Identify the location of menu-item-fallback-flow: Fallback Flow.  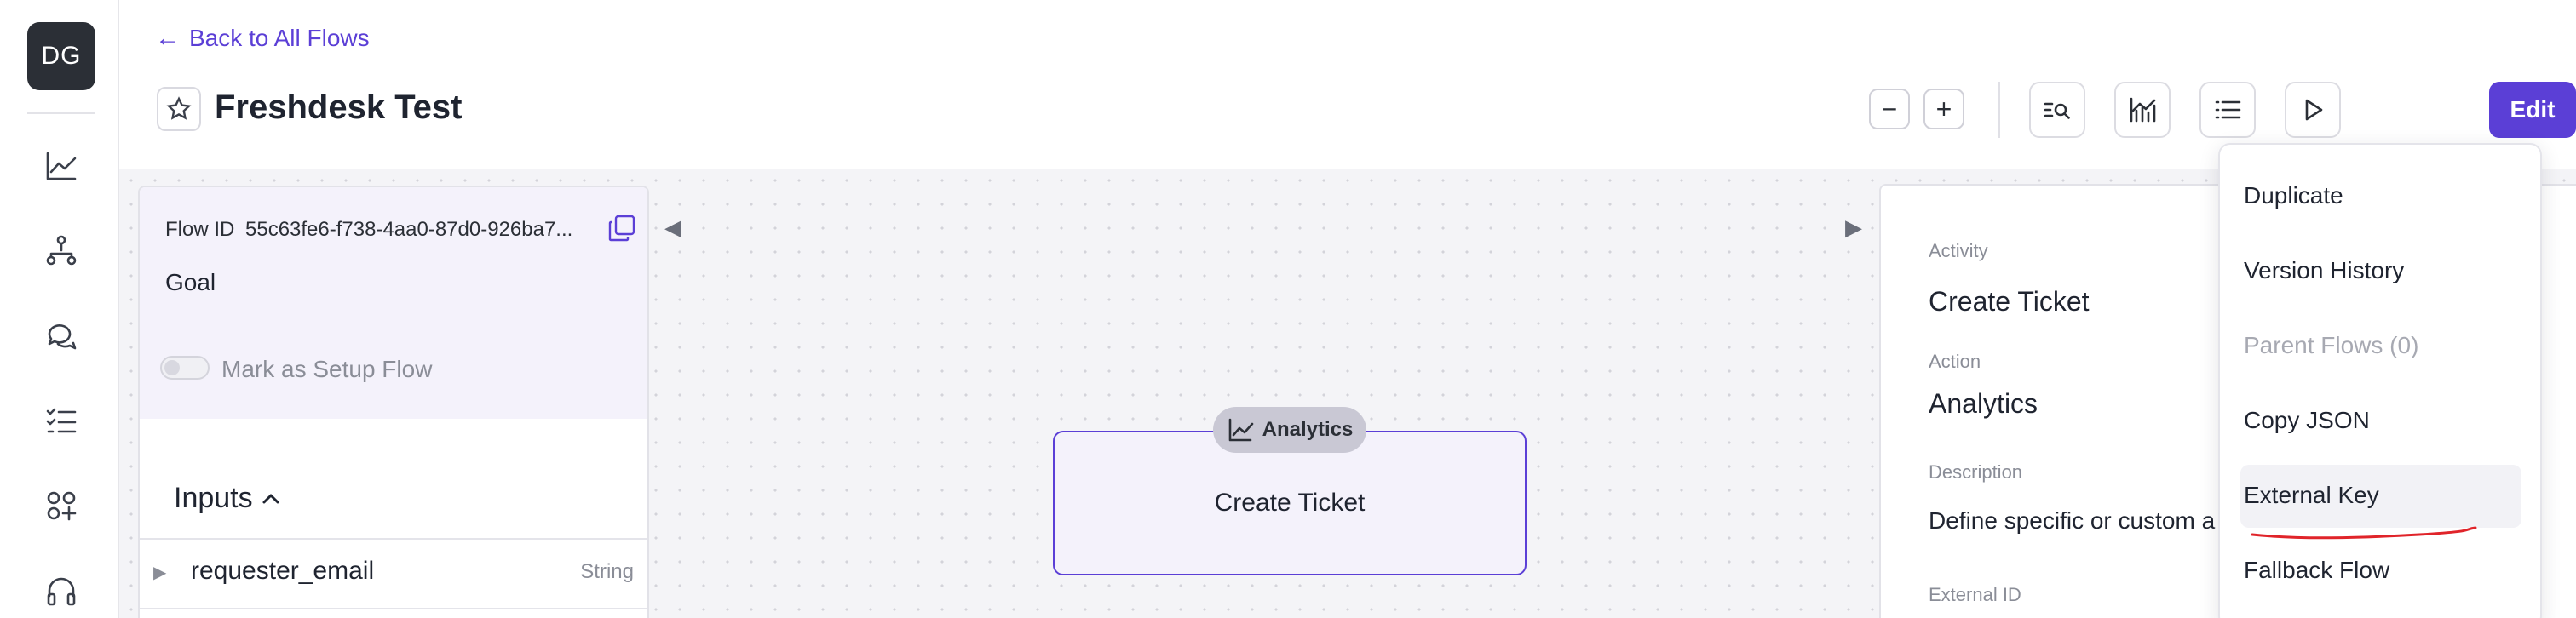
(2316, 570).